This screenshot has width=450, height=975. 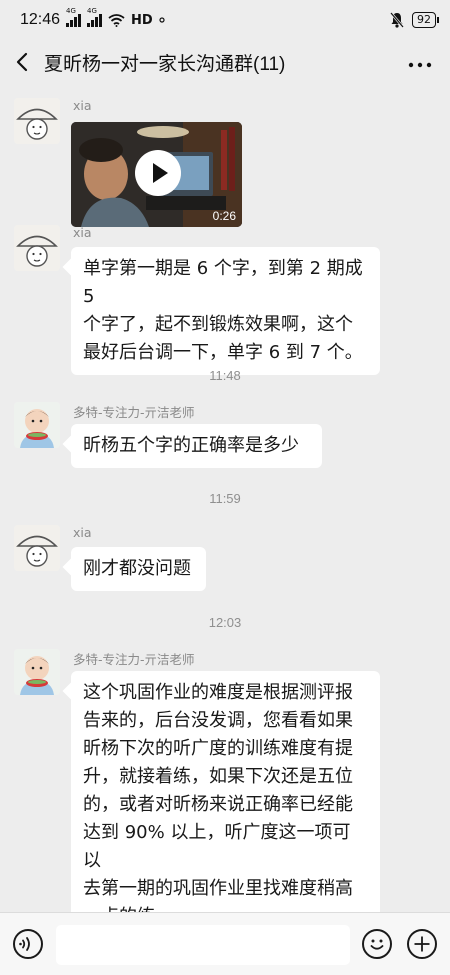 What do you see at coordinates (224, 560) in the screenshot?
I see `message-text: xia 刚才都没问题` at bounding box center [224, 560].